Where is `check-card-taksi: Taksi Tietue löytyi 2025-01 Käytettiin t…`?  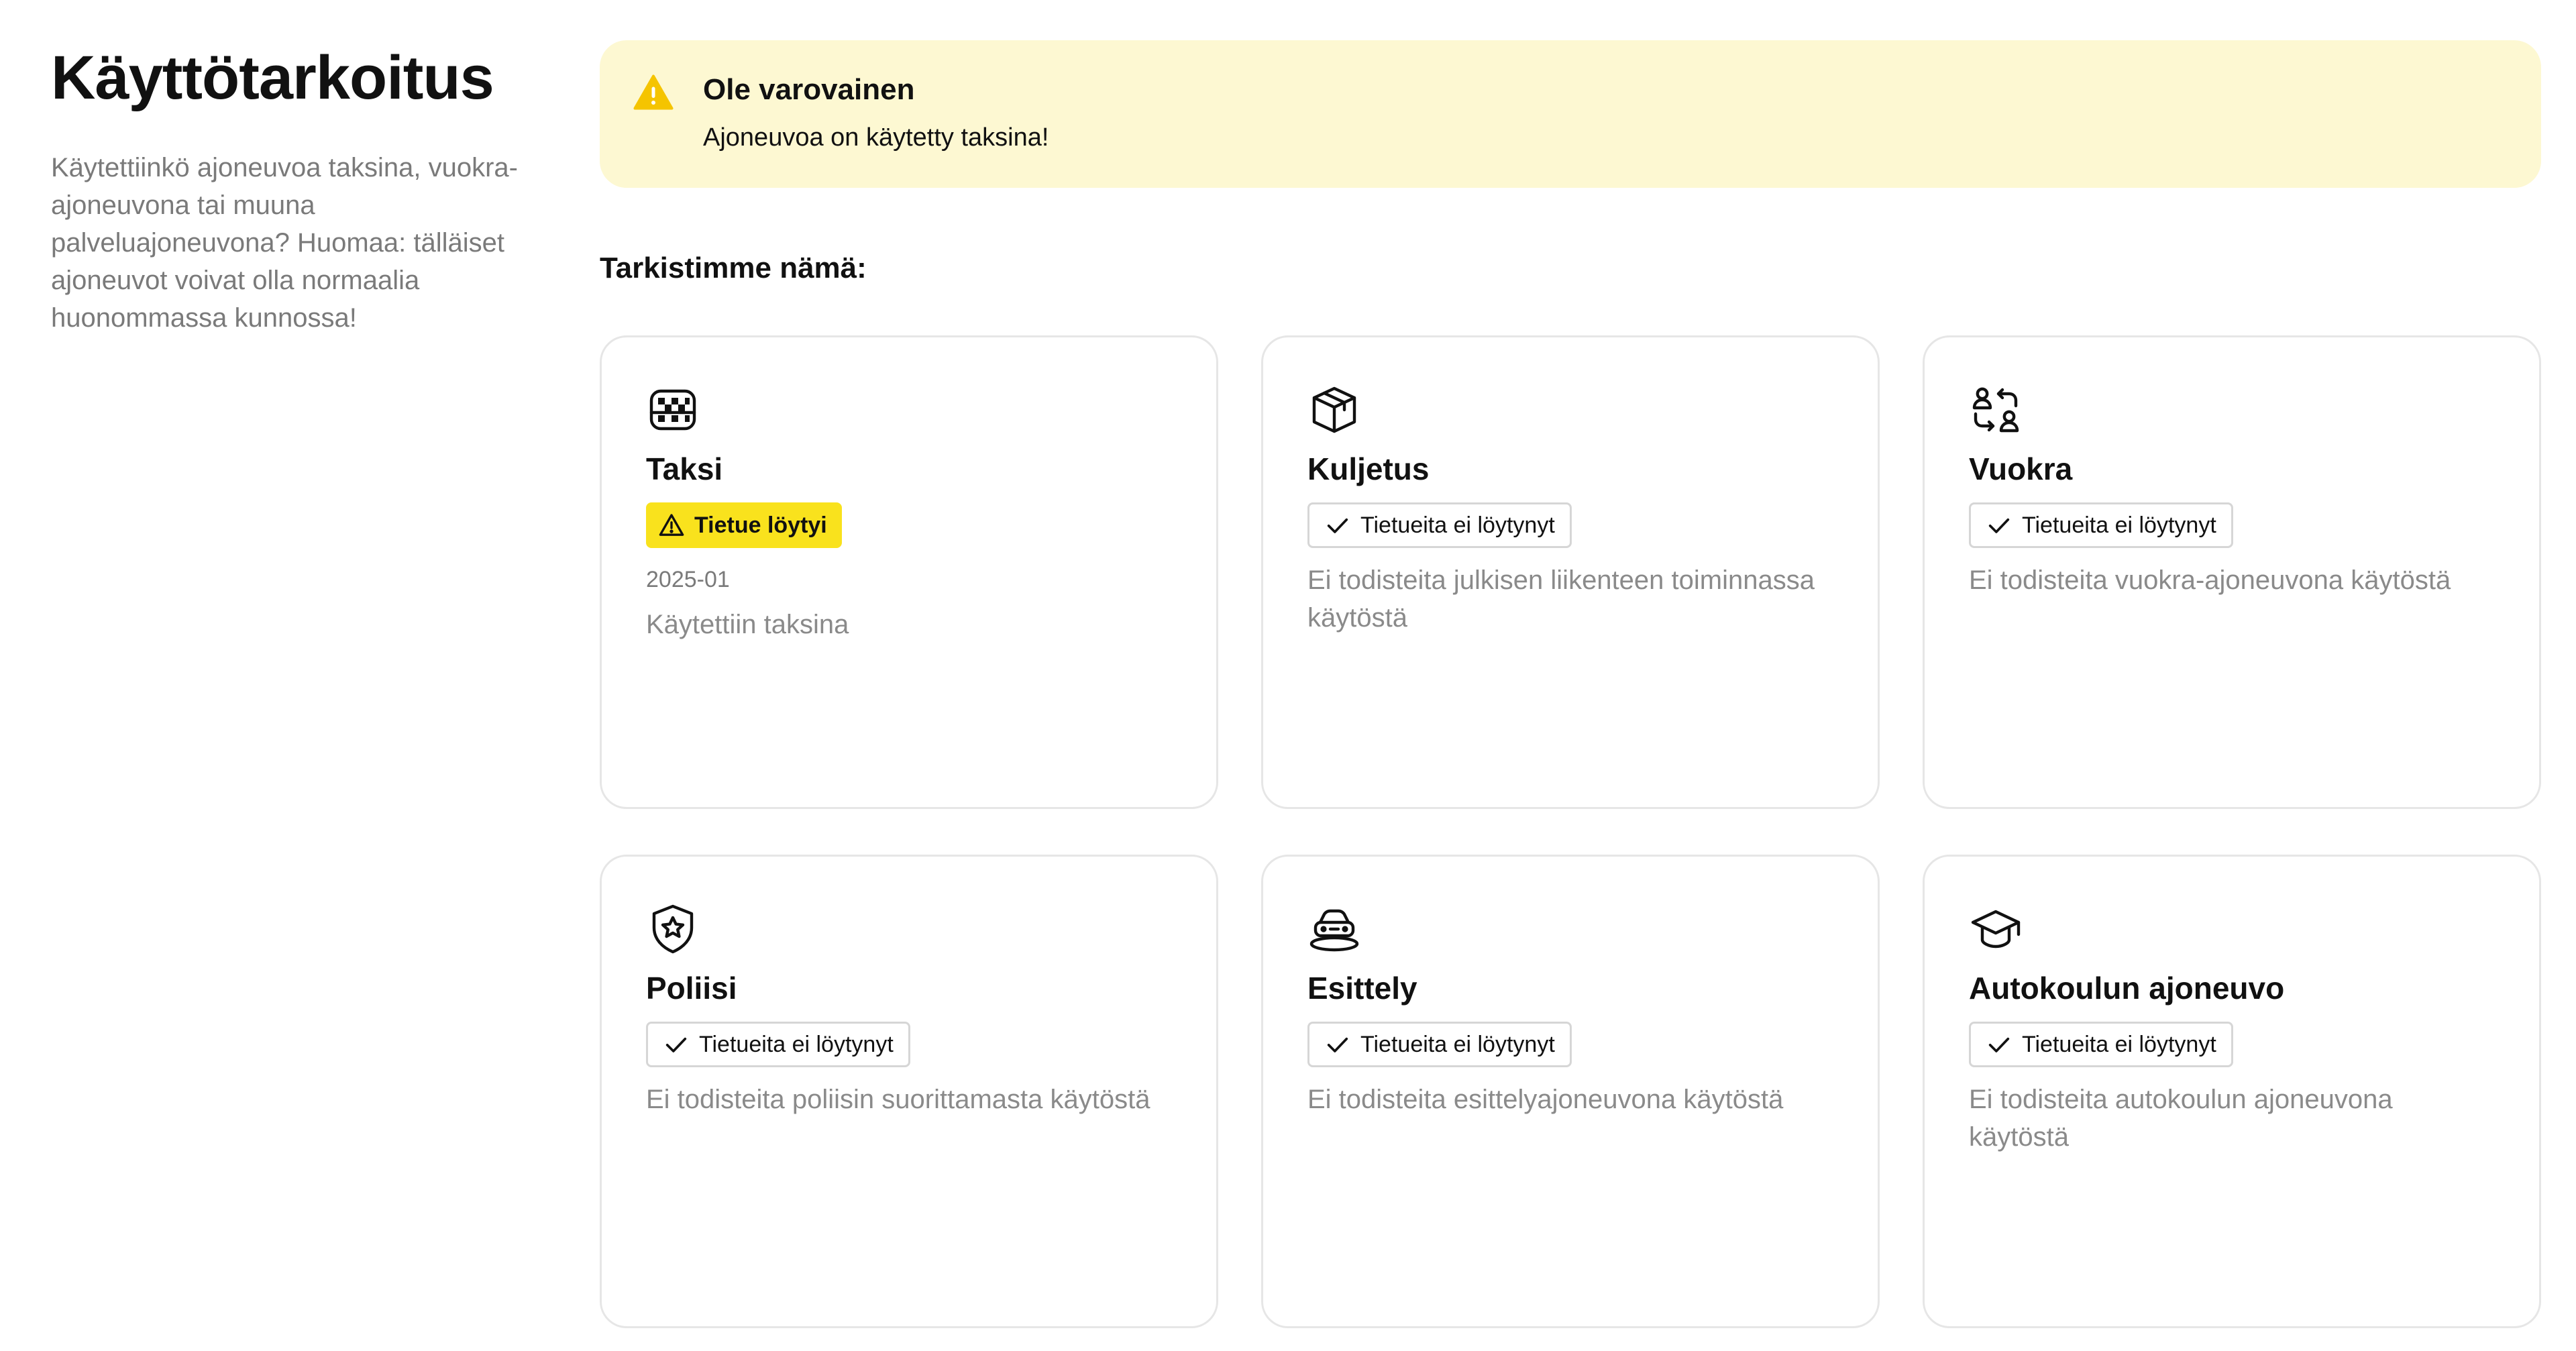 check-card-taksi: Taksi Tietue löytyi 2025-01 Käytettiin t… is located at coordinates (909, 572).